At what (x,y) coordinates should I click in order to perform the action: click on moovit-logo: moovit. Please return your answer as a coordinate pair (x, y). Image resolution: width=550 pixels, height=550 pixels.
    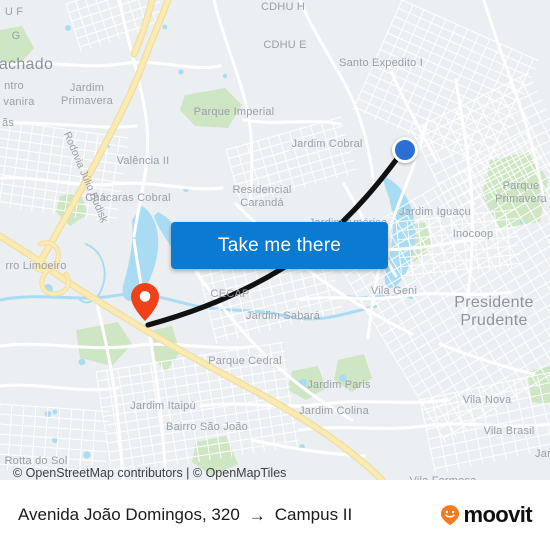
    Looking at the image, I should click on (486, 514).